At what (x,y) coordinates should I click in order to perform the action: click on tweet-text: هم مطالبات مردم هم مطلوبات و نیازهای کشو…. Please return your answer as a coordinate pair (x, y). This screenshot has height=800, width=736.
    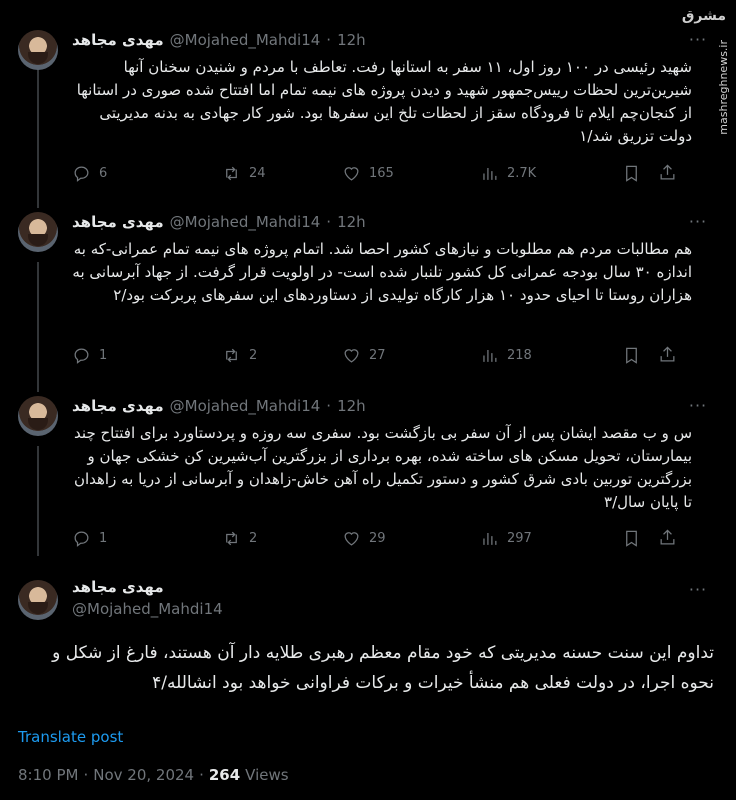
    Looking at the image, I should click on (382, 272).